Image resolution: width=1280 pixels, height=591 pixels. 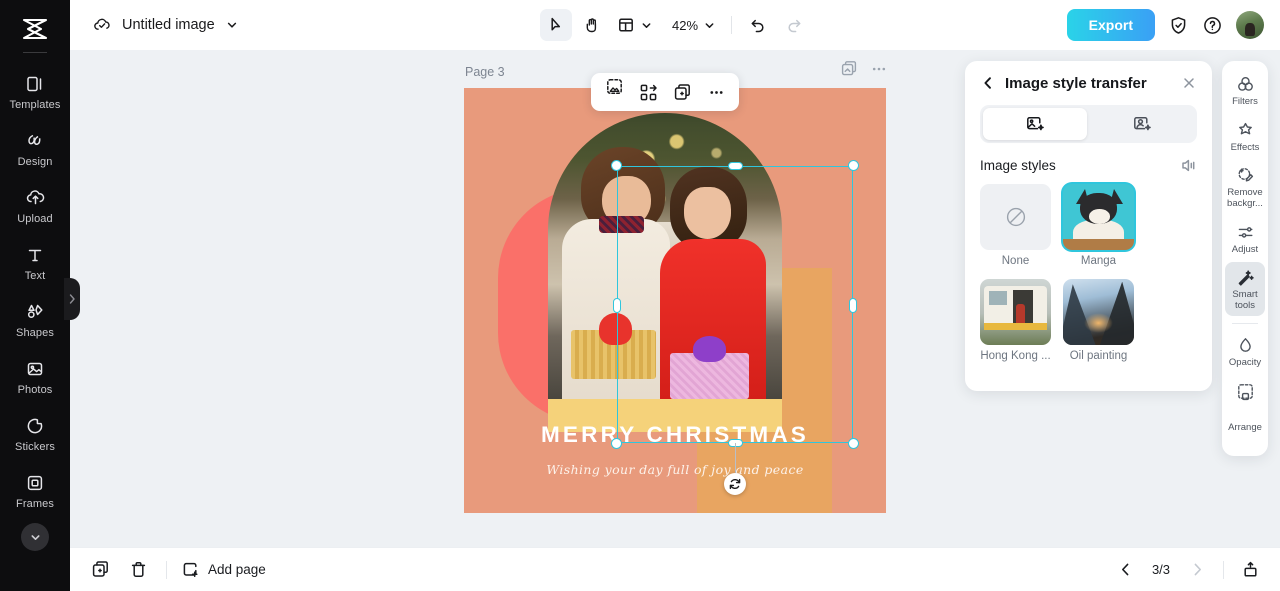 What do you see at coordinates (555, 25) in the screenshot?
I see `select-tool-button` at bounding box center [555, 25].